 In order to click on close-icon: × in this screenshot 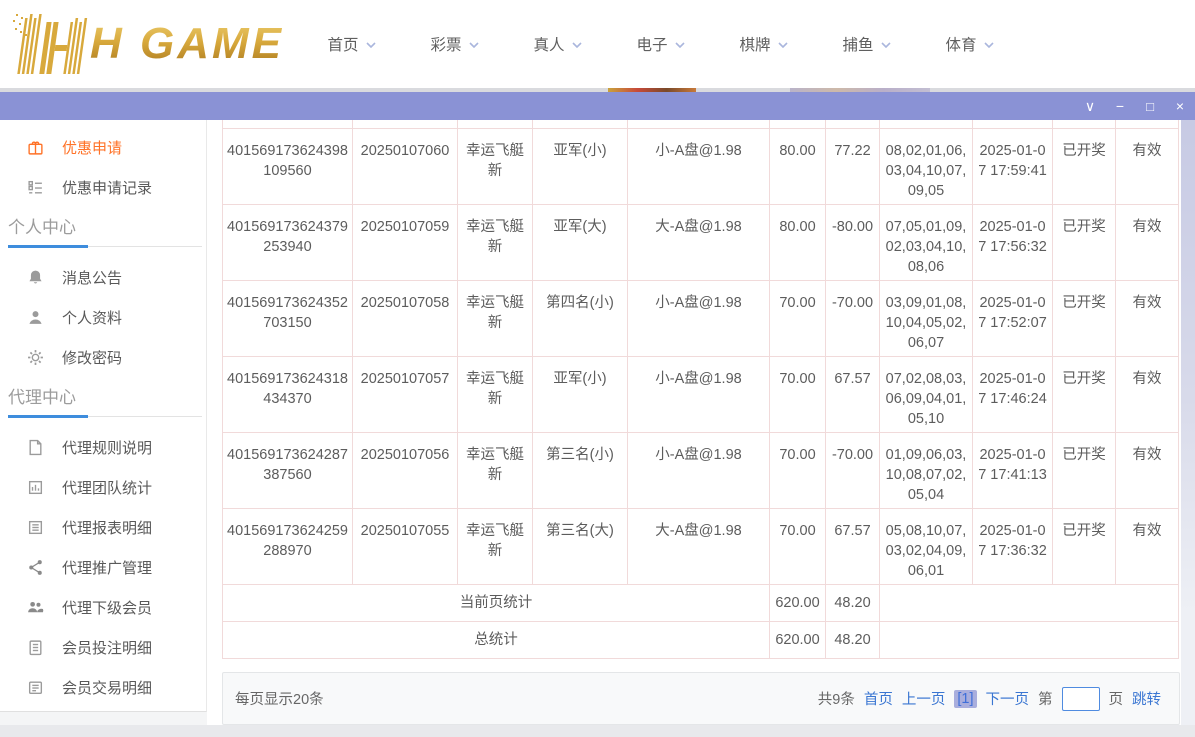, I will do `click(1180, 106)`.